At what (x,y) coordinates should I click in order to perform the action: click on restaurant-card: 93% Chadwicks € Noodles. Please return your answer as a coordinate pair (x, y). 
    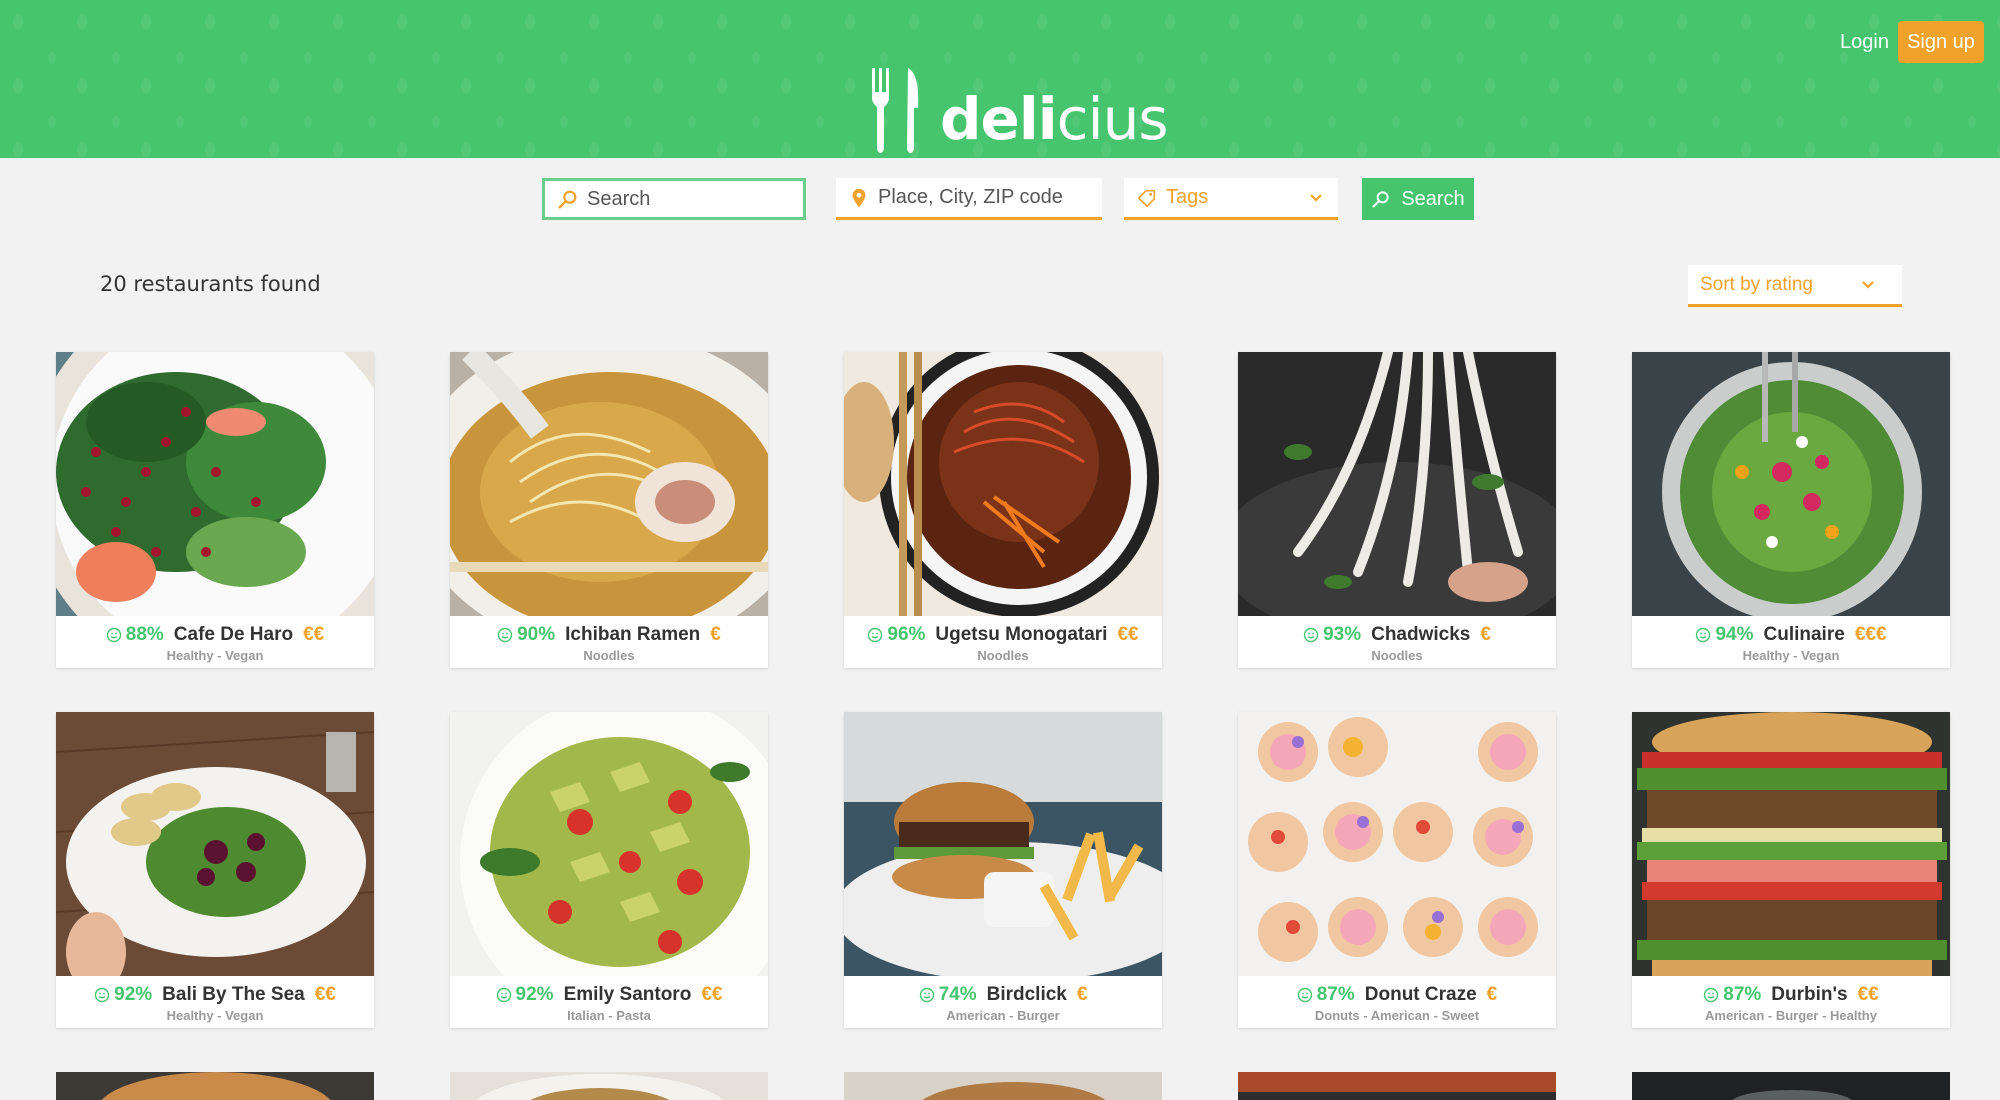
    Looking at the image, I should click on (1397, 510).